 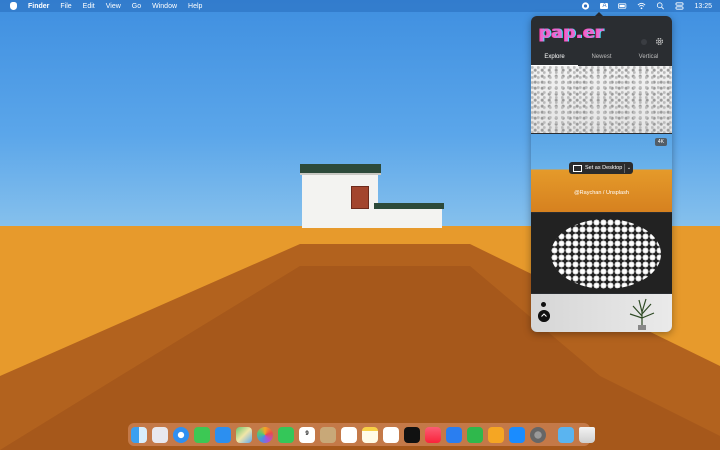 I want to click on wallpaper-thumb-dune: 4K Set as Desktop ⌄ @Raychan / Unsplash, so click(x=601, y=173).